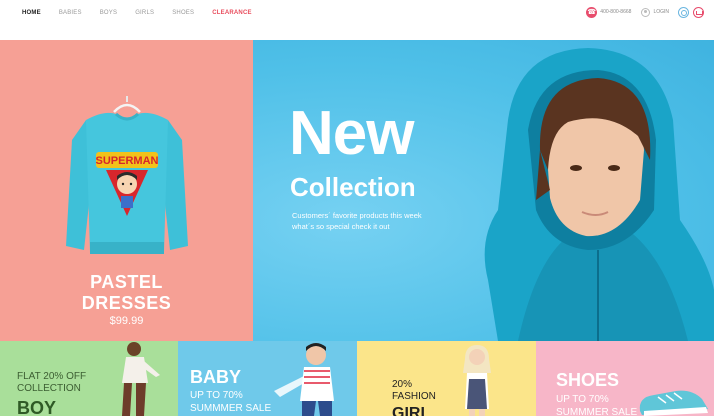  I want to click on cat-shoes-line2: SUMMMER SALE, so click(597, 411).